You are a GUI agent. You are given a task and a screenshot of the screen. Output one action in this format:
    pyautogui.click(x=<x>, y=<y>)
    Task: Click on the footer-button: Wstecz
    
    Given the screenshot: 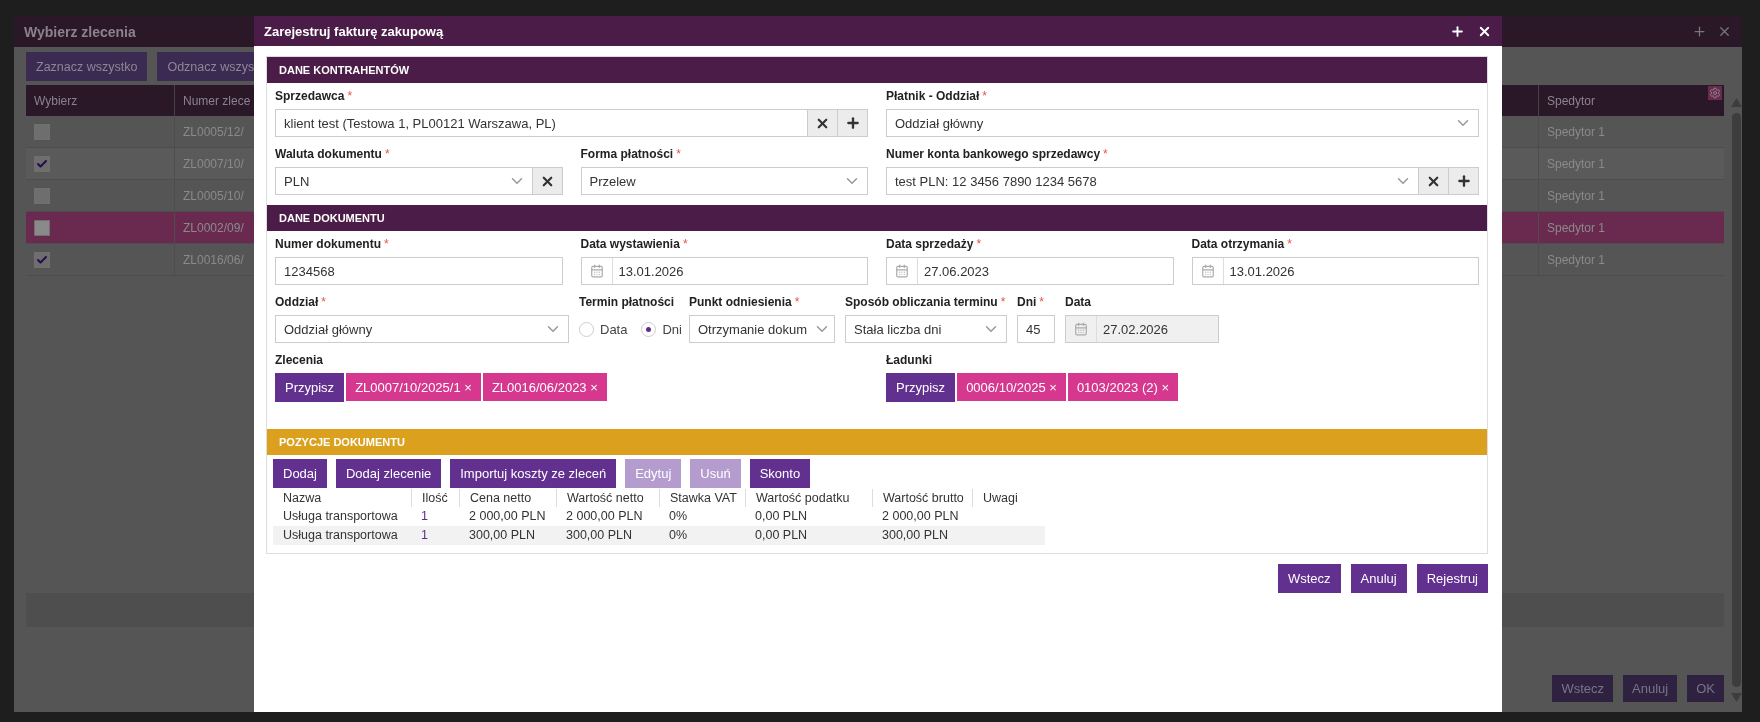 What is the action you would take?
    pyautogui.click(x=1309, y=578)
    